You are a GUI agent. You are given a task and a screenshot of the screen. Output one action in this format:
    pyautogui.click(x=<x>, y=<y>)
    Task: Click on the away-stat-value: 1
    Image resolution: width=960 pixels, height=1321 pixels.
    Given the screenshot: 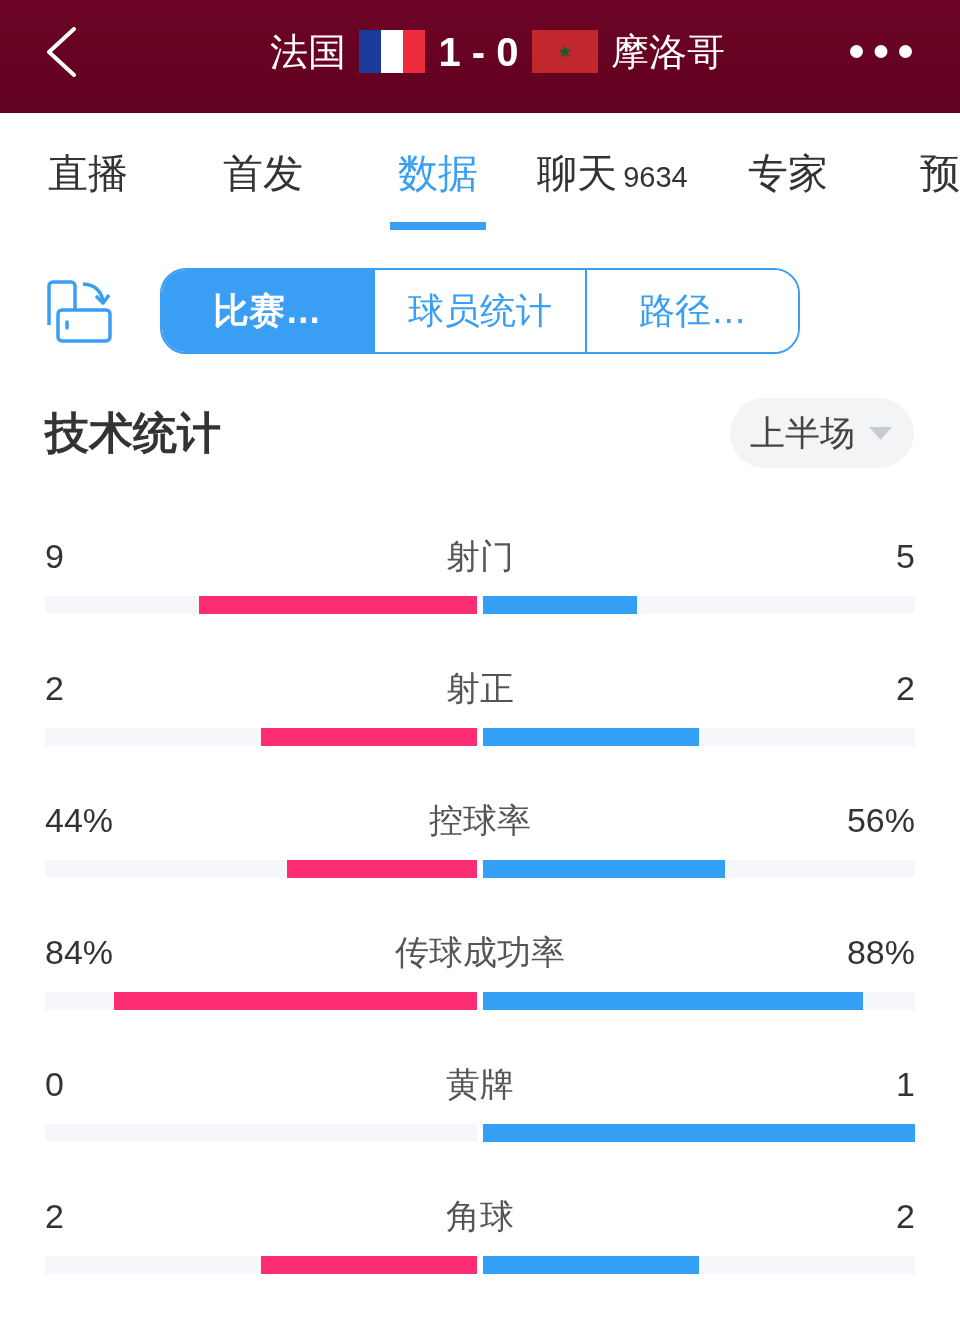 What is the action you would take?
    pyautogui.click(x=905, y=1084)
    